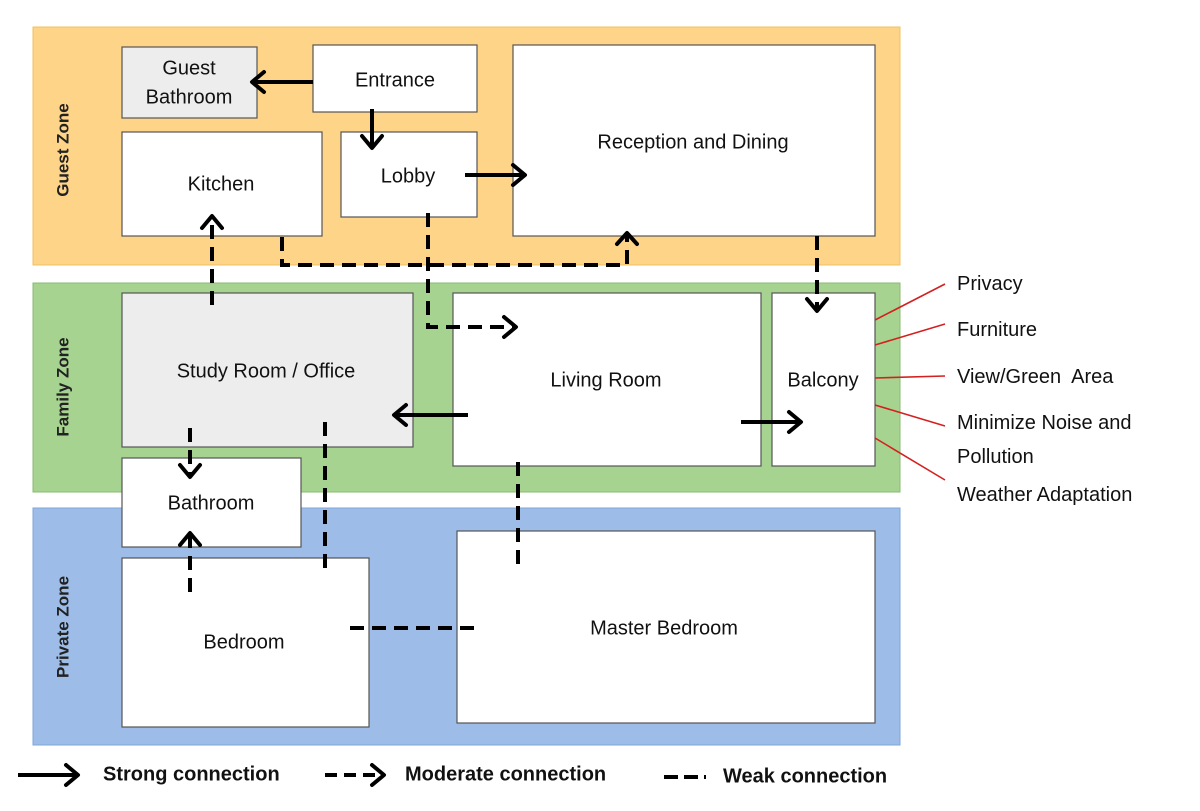  I want to click on master-bedroom-label: Master Bedroom, so click(664, 628).